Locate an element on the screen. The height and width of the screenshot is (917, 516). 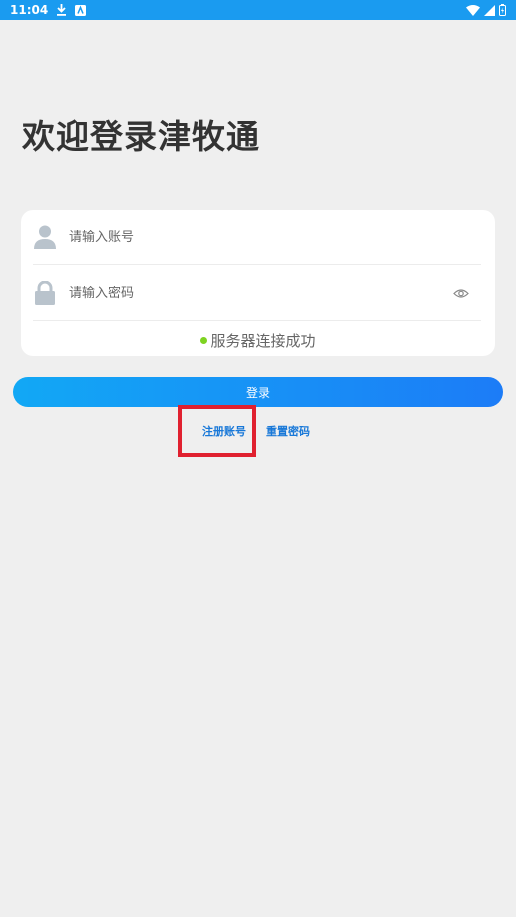
lock-icon is located at coordinates (45, 293).